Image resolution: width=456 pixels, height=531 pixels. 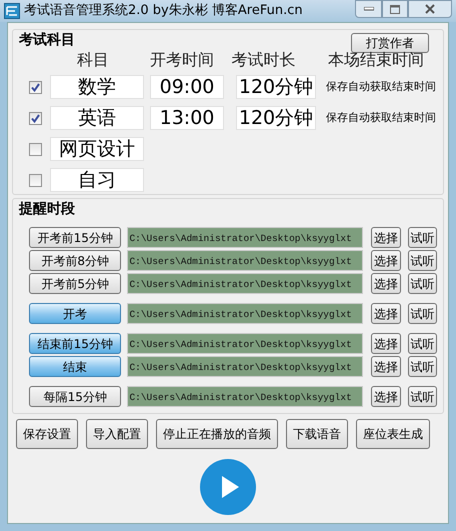 I want to click on app-icon, so click(x=12, y=11).